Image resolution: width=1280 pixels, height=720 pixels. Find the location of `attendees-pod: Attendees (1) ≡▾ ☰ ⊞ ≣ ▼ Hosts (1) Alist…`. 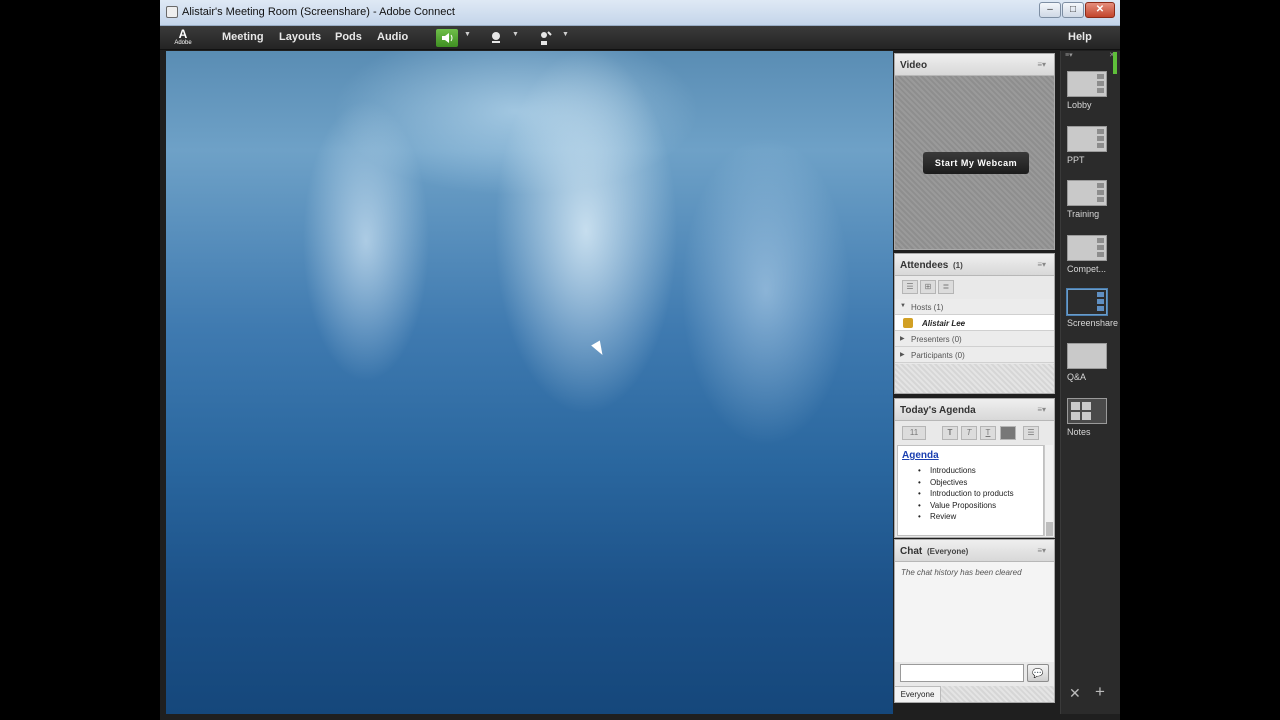

attendees-pod: Attendees (1) ≡▾ ☰ ⊞ ≣ ▼ Hosts (1) Alist… is located at coordinates (974, 323).